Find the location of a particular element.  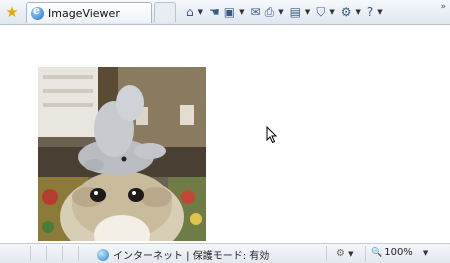

print-icon: ⎙ is located at coordinates (270, 12).